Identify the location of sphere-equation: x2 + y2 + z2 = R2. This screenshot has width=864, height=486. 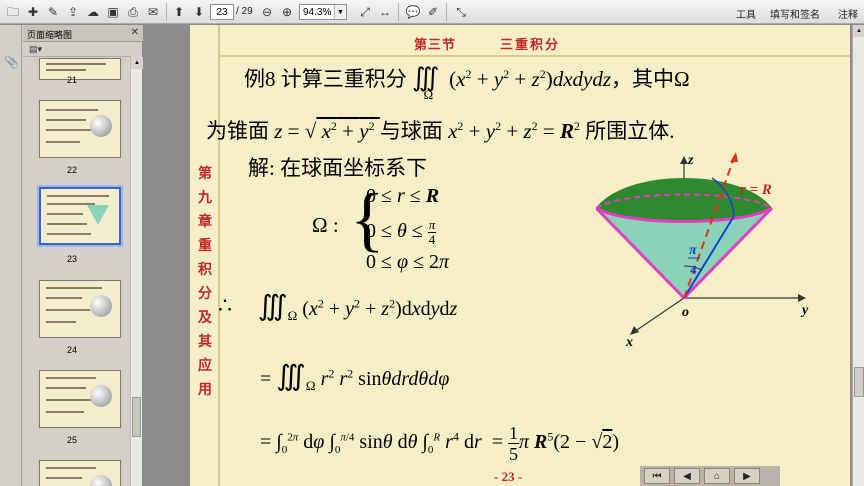
(514, 131).